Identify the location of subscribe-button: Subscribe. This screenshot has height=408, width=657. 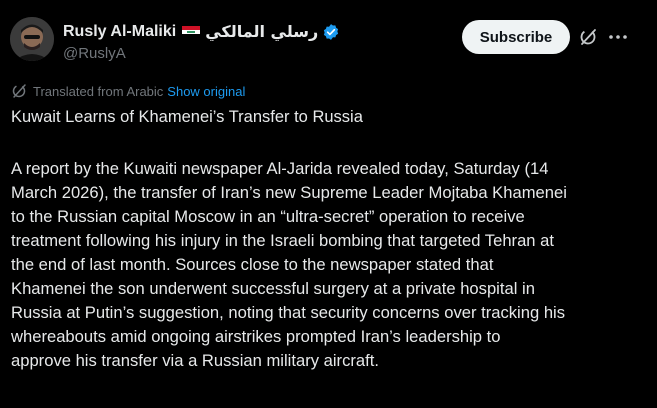
(516, 37).